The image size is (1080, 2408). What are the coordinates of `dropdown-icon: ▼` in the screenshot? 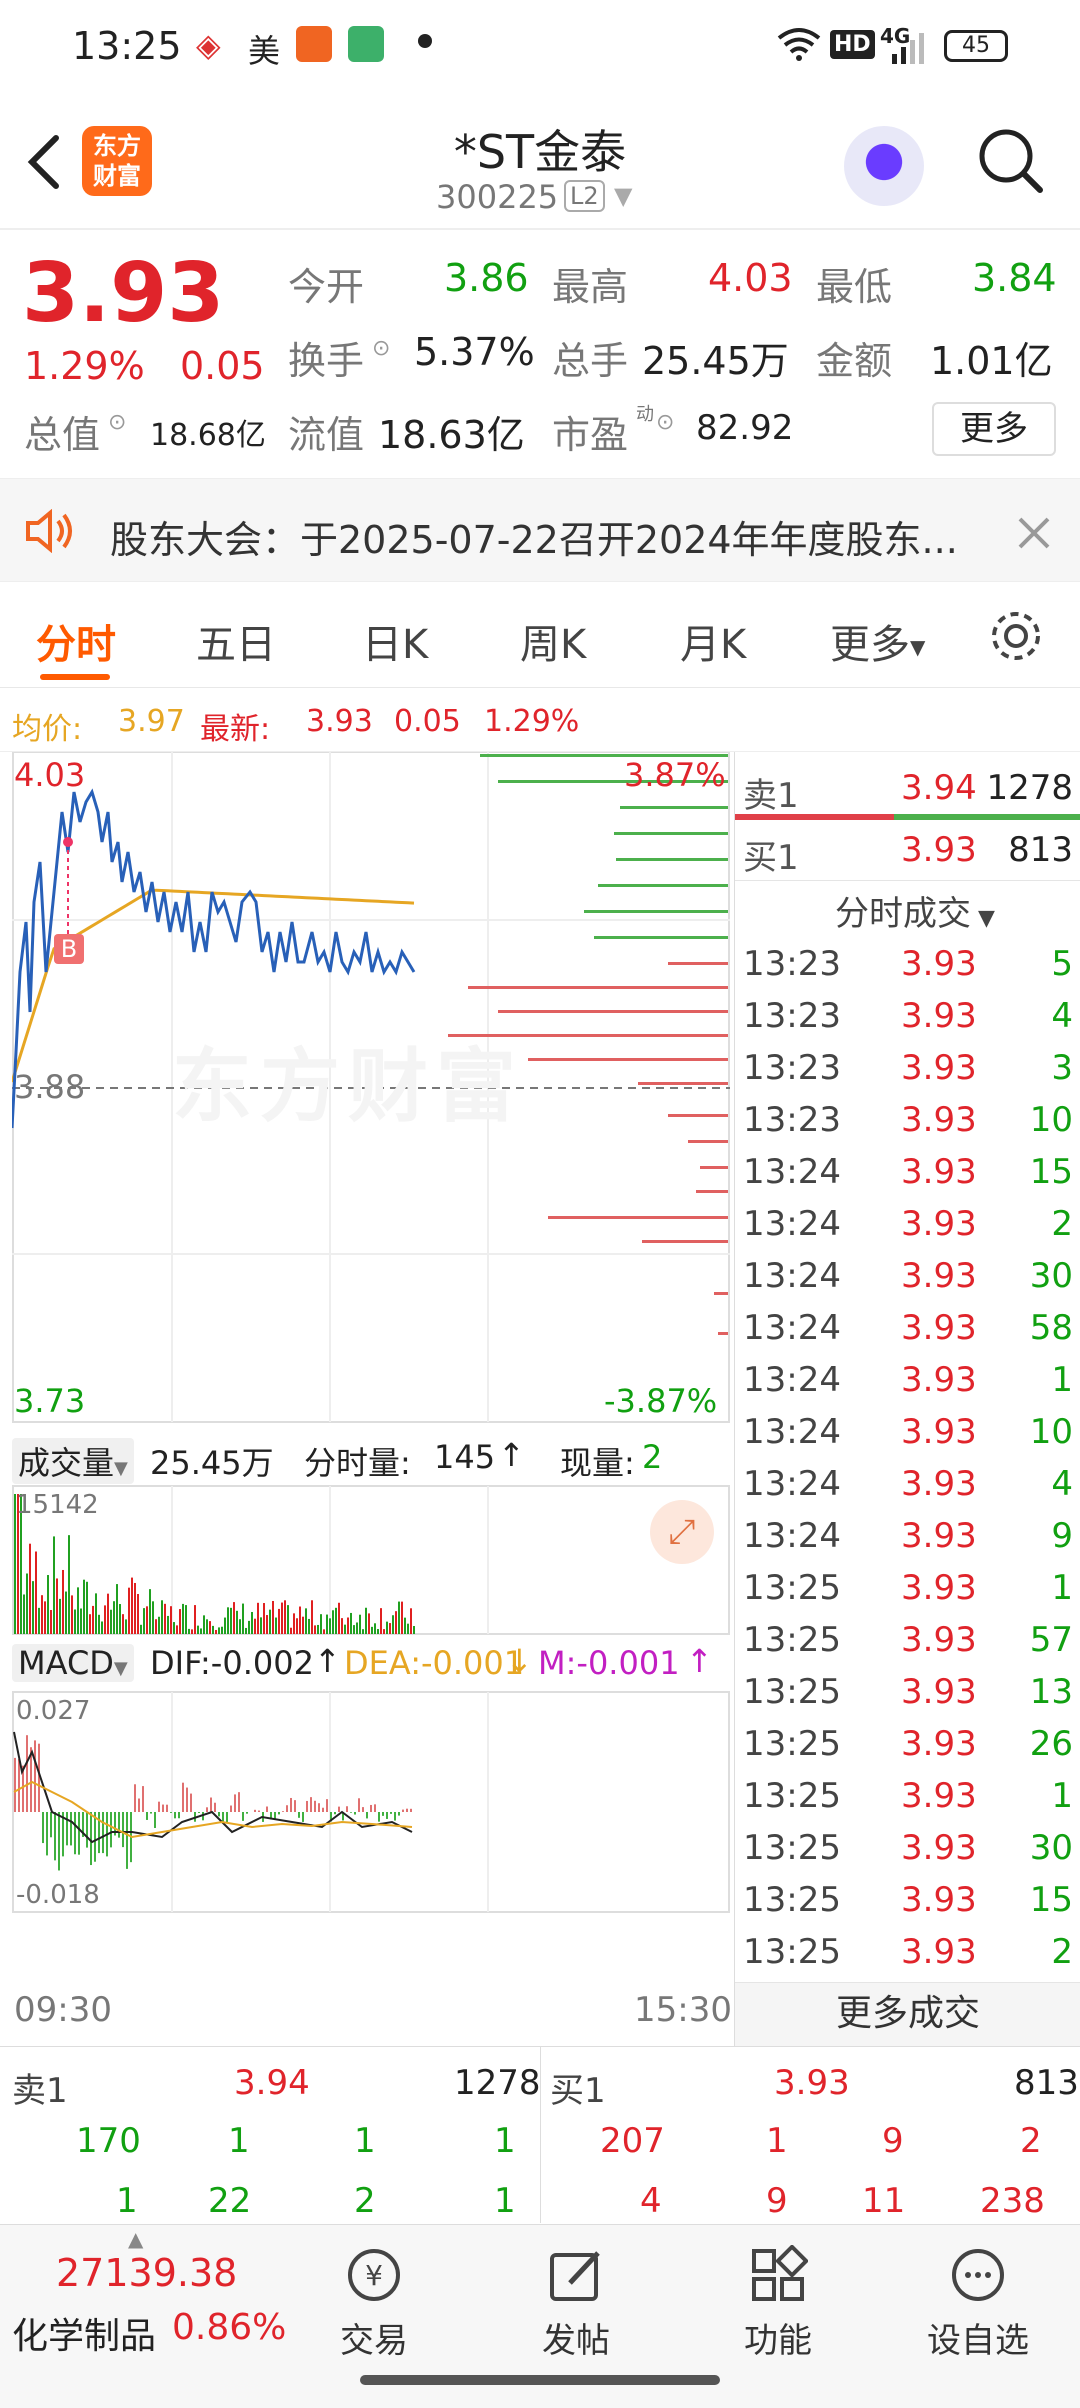 It's located at (623, 196).